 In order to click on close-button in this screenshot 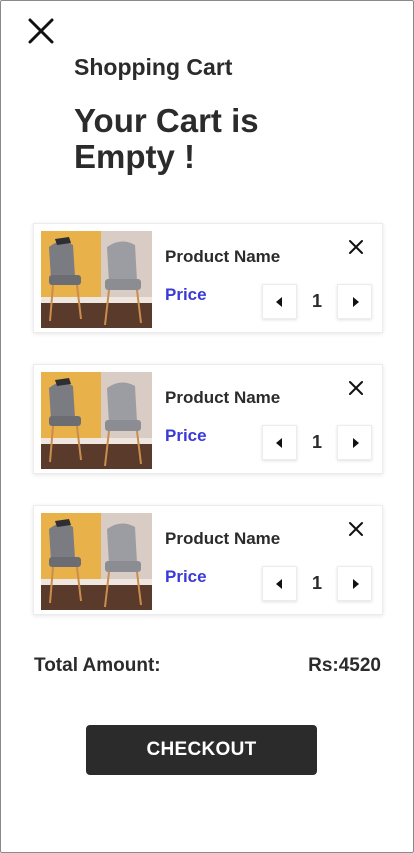, I will do `click(41, 31)`.